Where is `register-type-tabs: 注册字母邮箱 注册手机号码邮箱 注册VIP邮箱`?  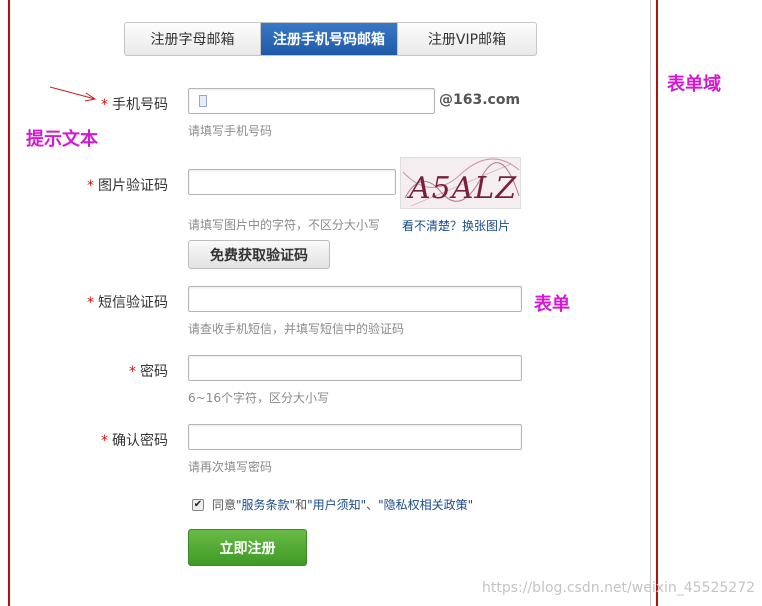
register-type-tabs: 注册字母邮箱 注册手机号码邮箱 注册VIP邮箱 is located at coordinates (330, 39).